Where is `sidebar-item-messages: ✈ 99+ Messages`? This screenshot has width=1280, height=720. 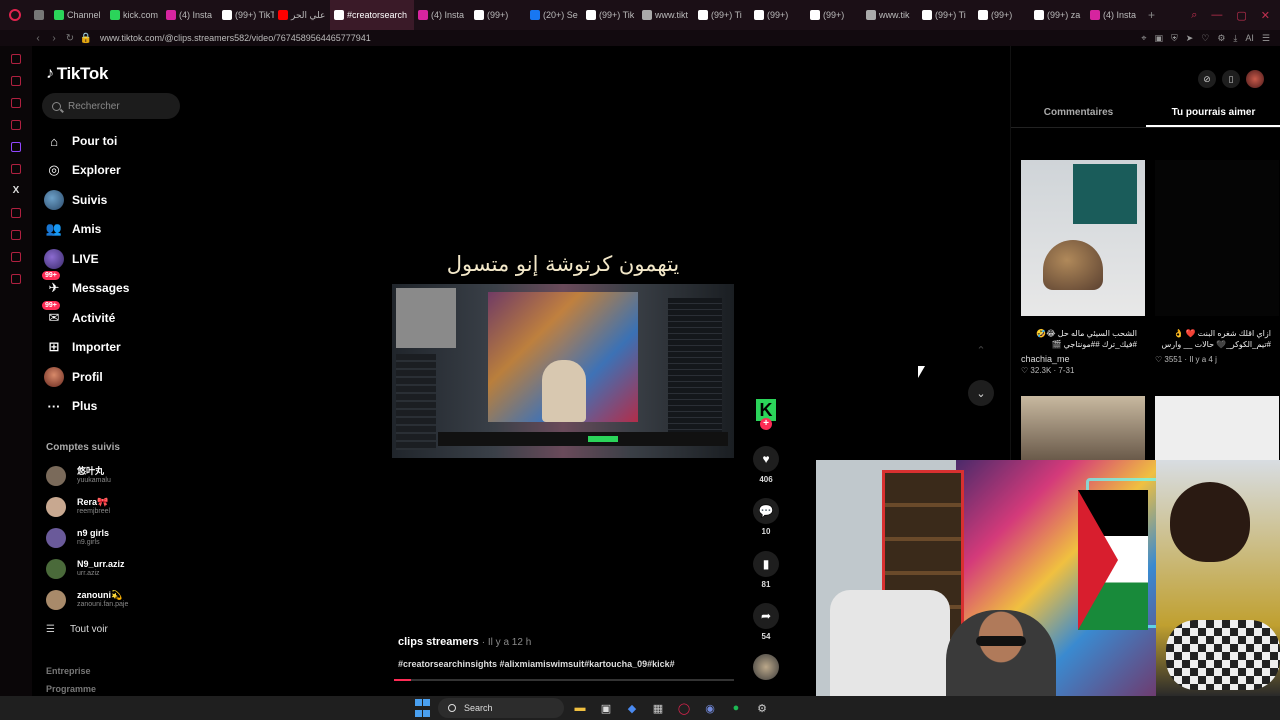 sidebar-item-messages: ✈ 99+ Messages is located at coordinates (85, 285).